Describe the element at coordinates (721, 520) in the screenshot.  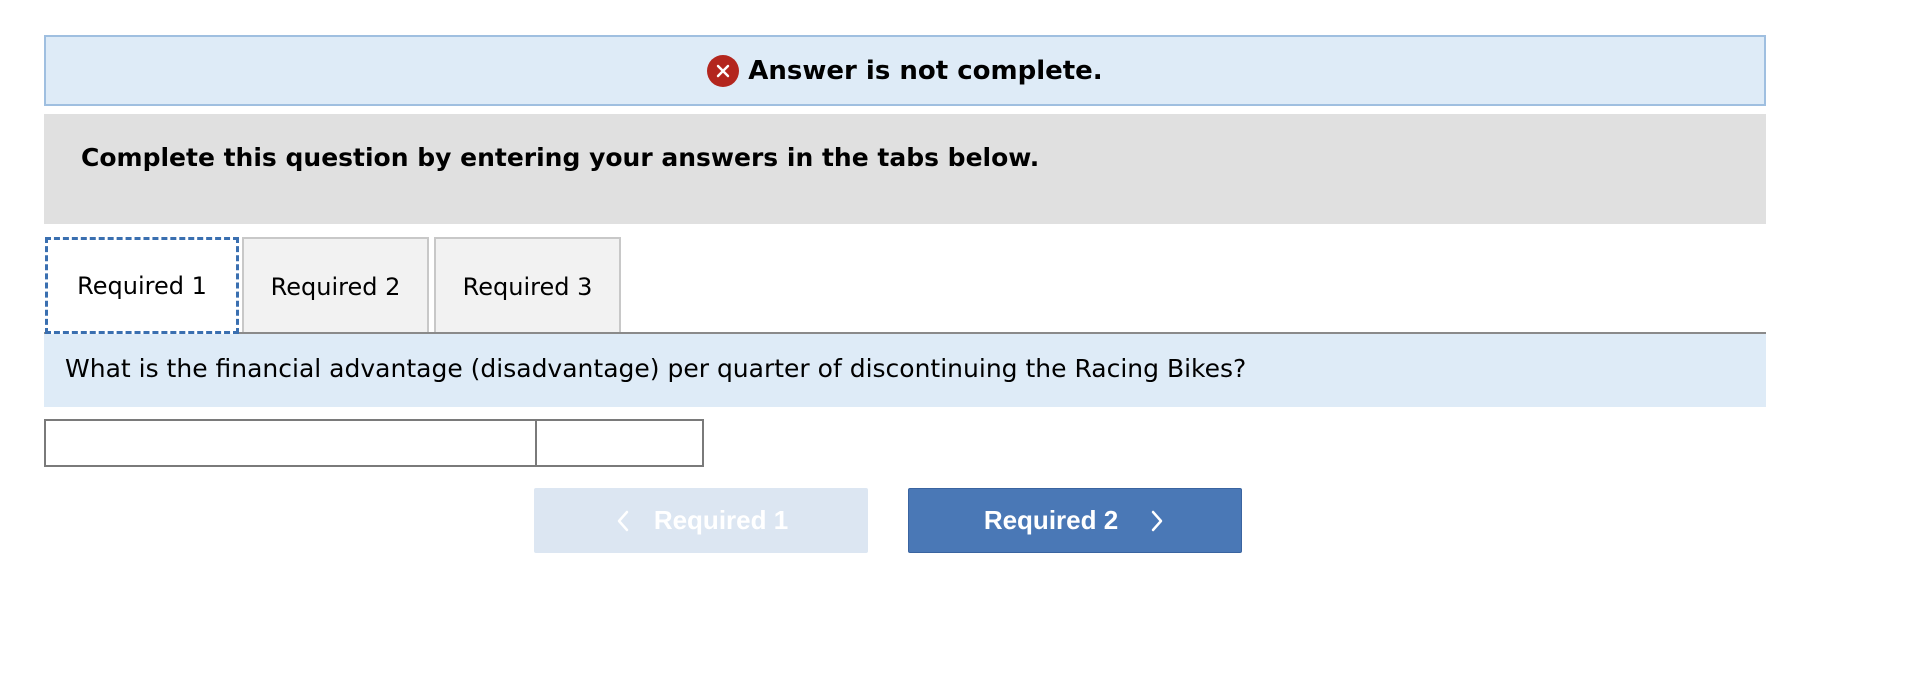
I see `prev-button-label: Required 1` at that location.